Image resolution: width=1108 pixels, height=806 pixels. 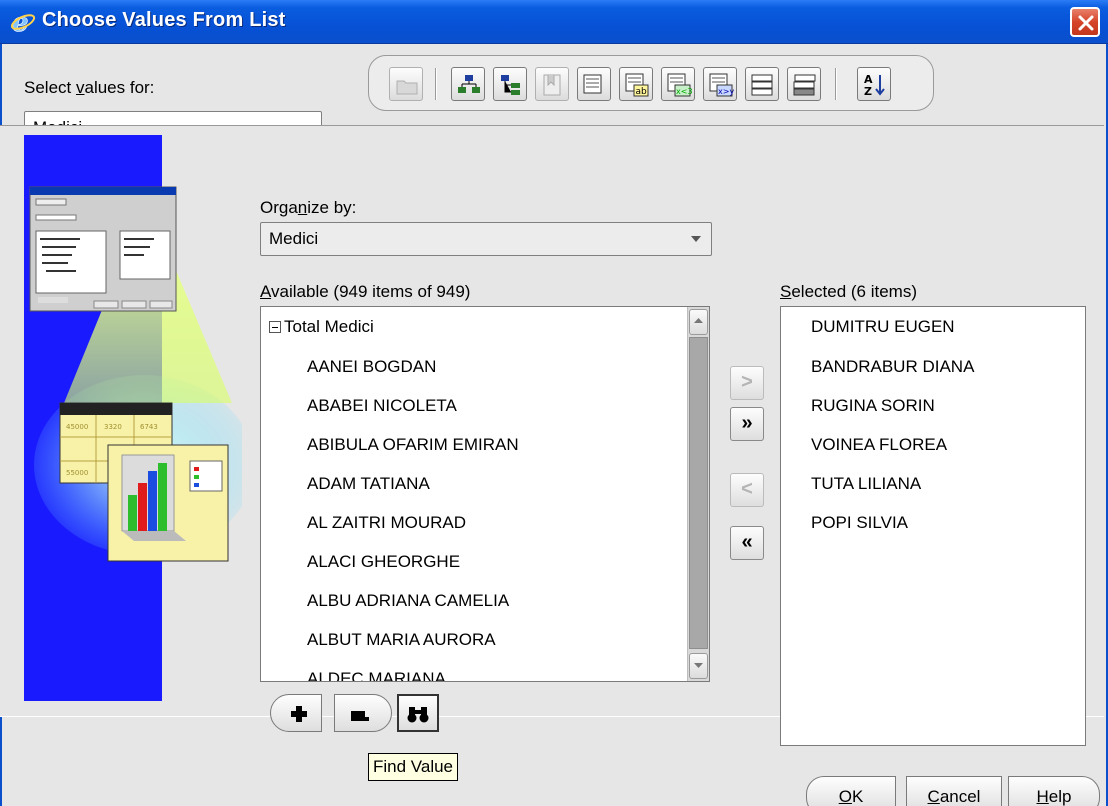 I want to click on organize-by-dropdown: Medici, so click(x=486, y=239).